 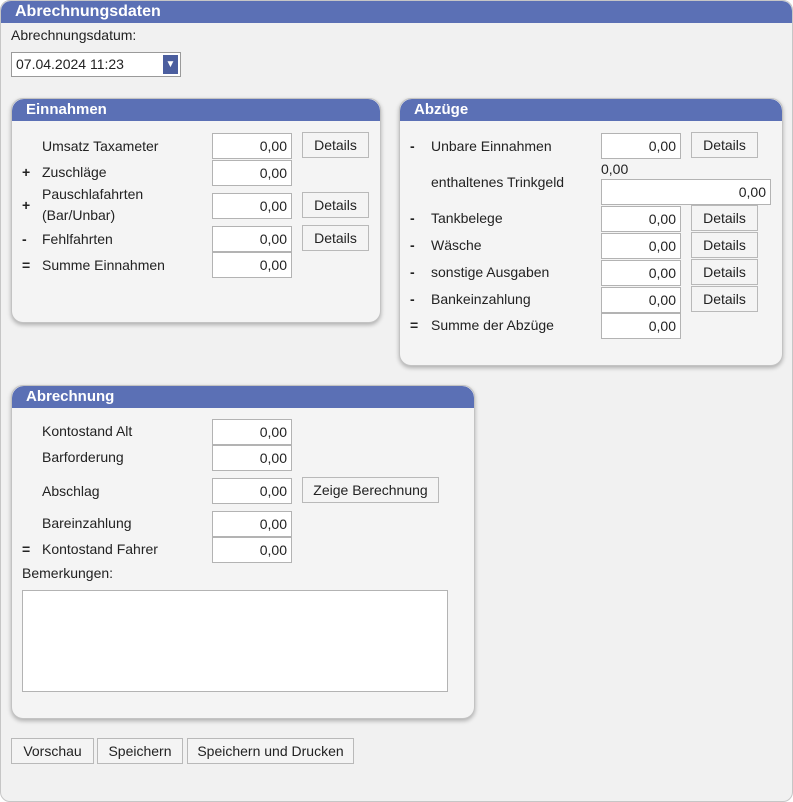 What do you see at coordinates (270, 751) in the screenshot?
I see `save-print-button: Speichern und Drucken` at bounding box center [270, 751].